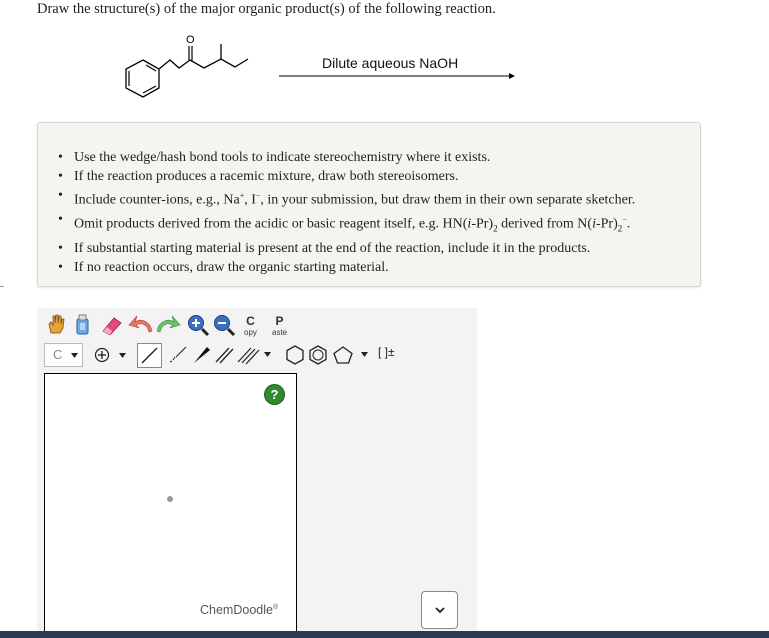  Describe the element at coordinates (112, 324) in the screenshot. I see `eraser-icon` at that location.